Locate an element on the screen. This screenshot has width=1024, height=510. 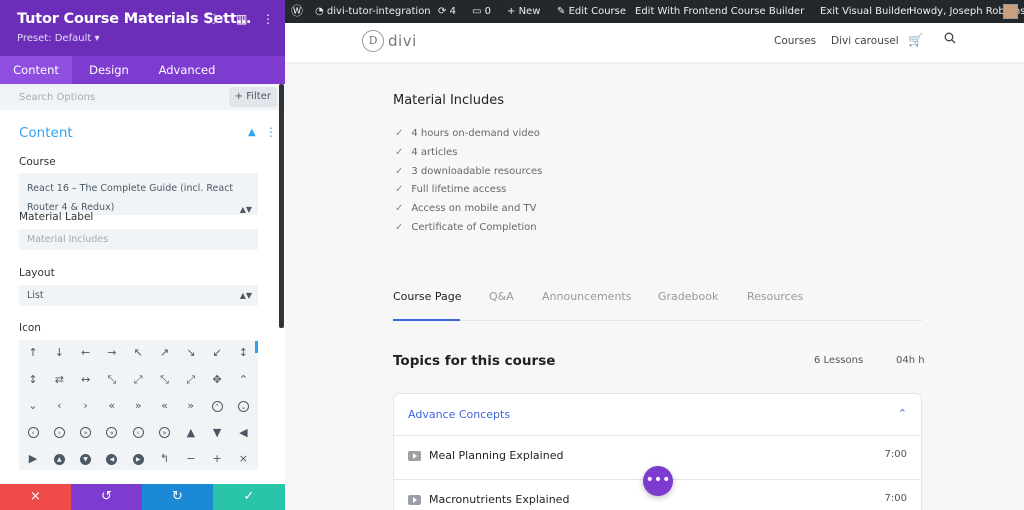
wordpress-logo-icon: Ⓦ is located at coordinates (297, 11).